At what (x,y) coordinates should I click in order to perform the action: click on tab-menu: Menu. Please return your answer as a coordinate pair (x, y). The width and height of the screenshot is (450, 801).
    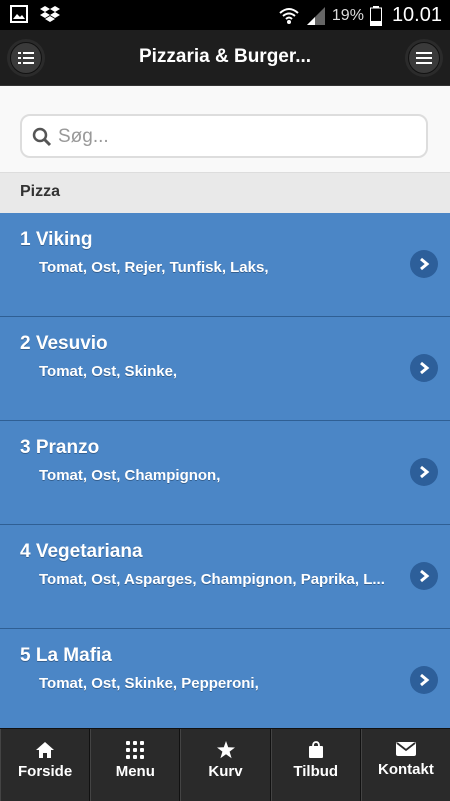
    Looking at the image, I should click on (135, 765).